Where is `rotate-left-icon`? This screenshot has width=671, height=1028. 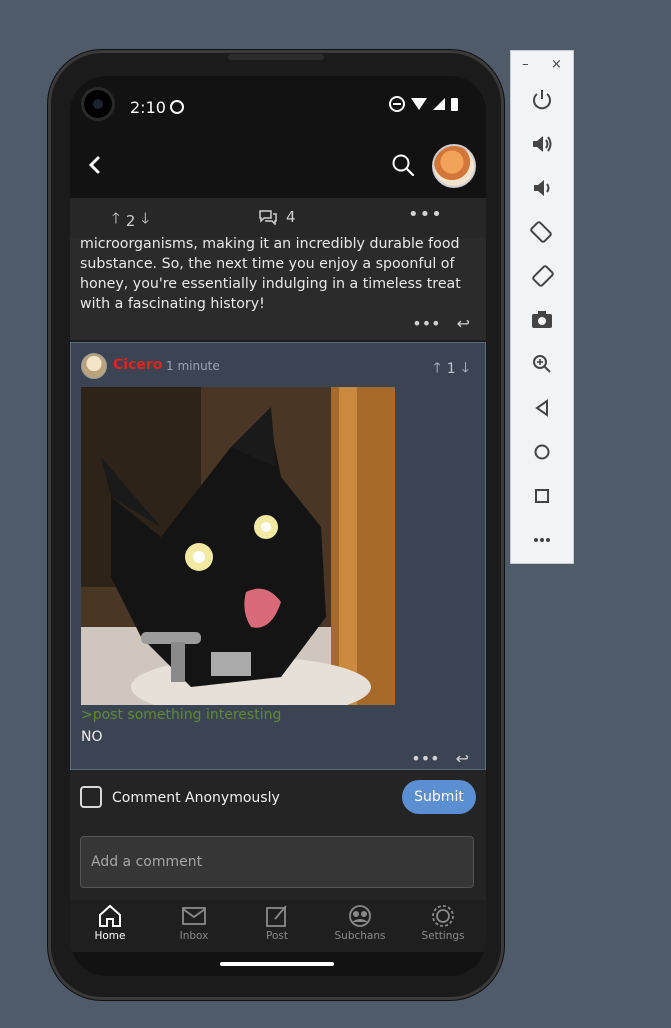
rotate-left-icon is located at coordinates (542, 232).